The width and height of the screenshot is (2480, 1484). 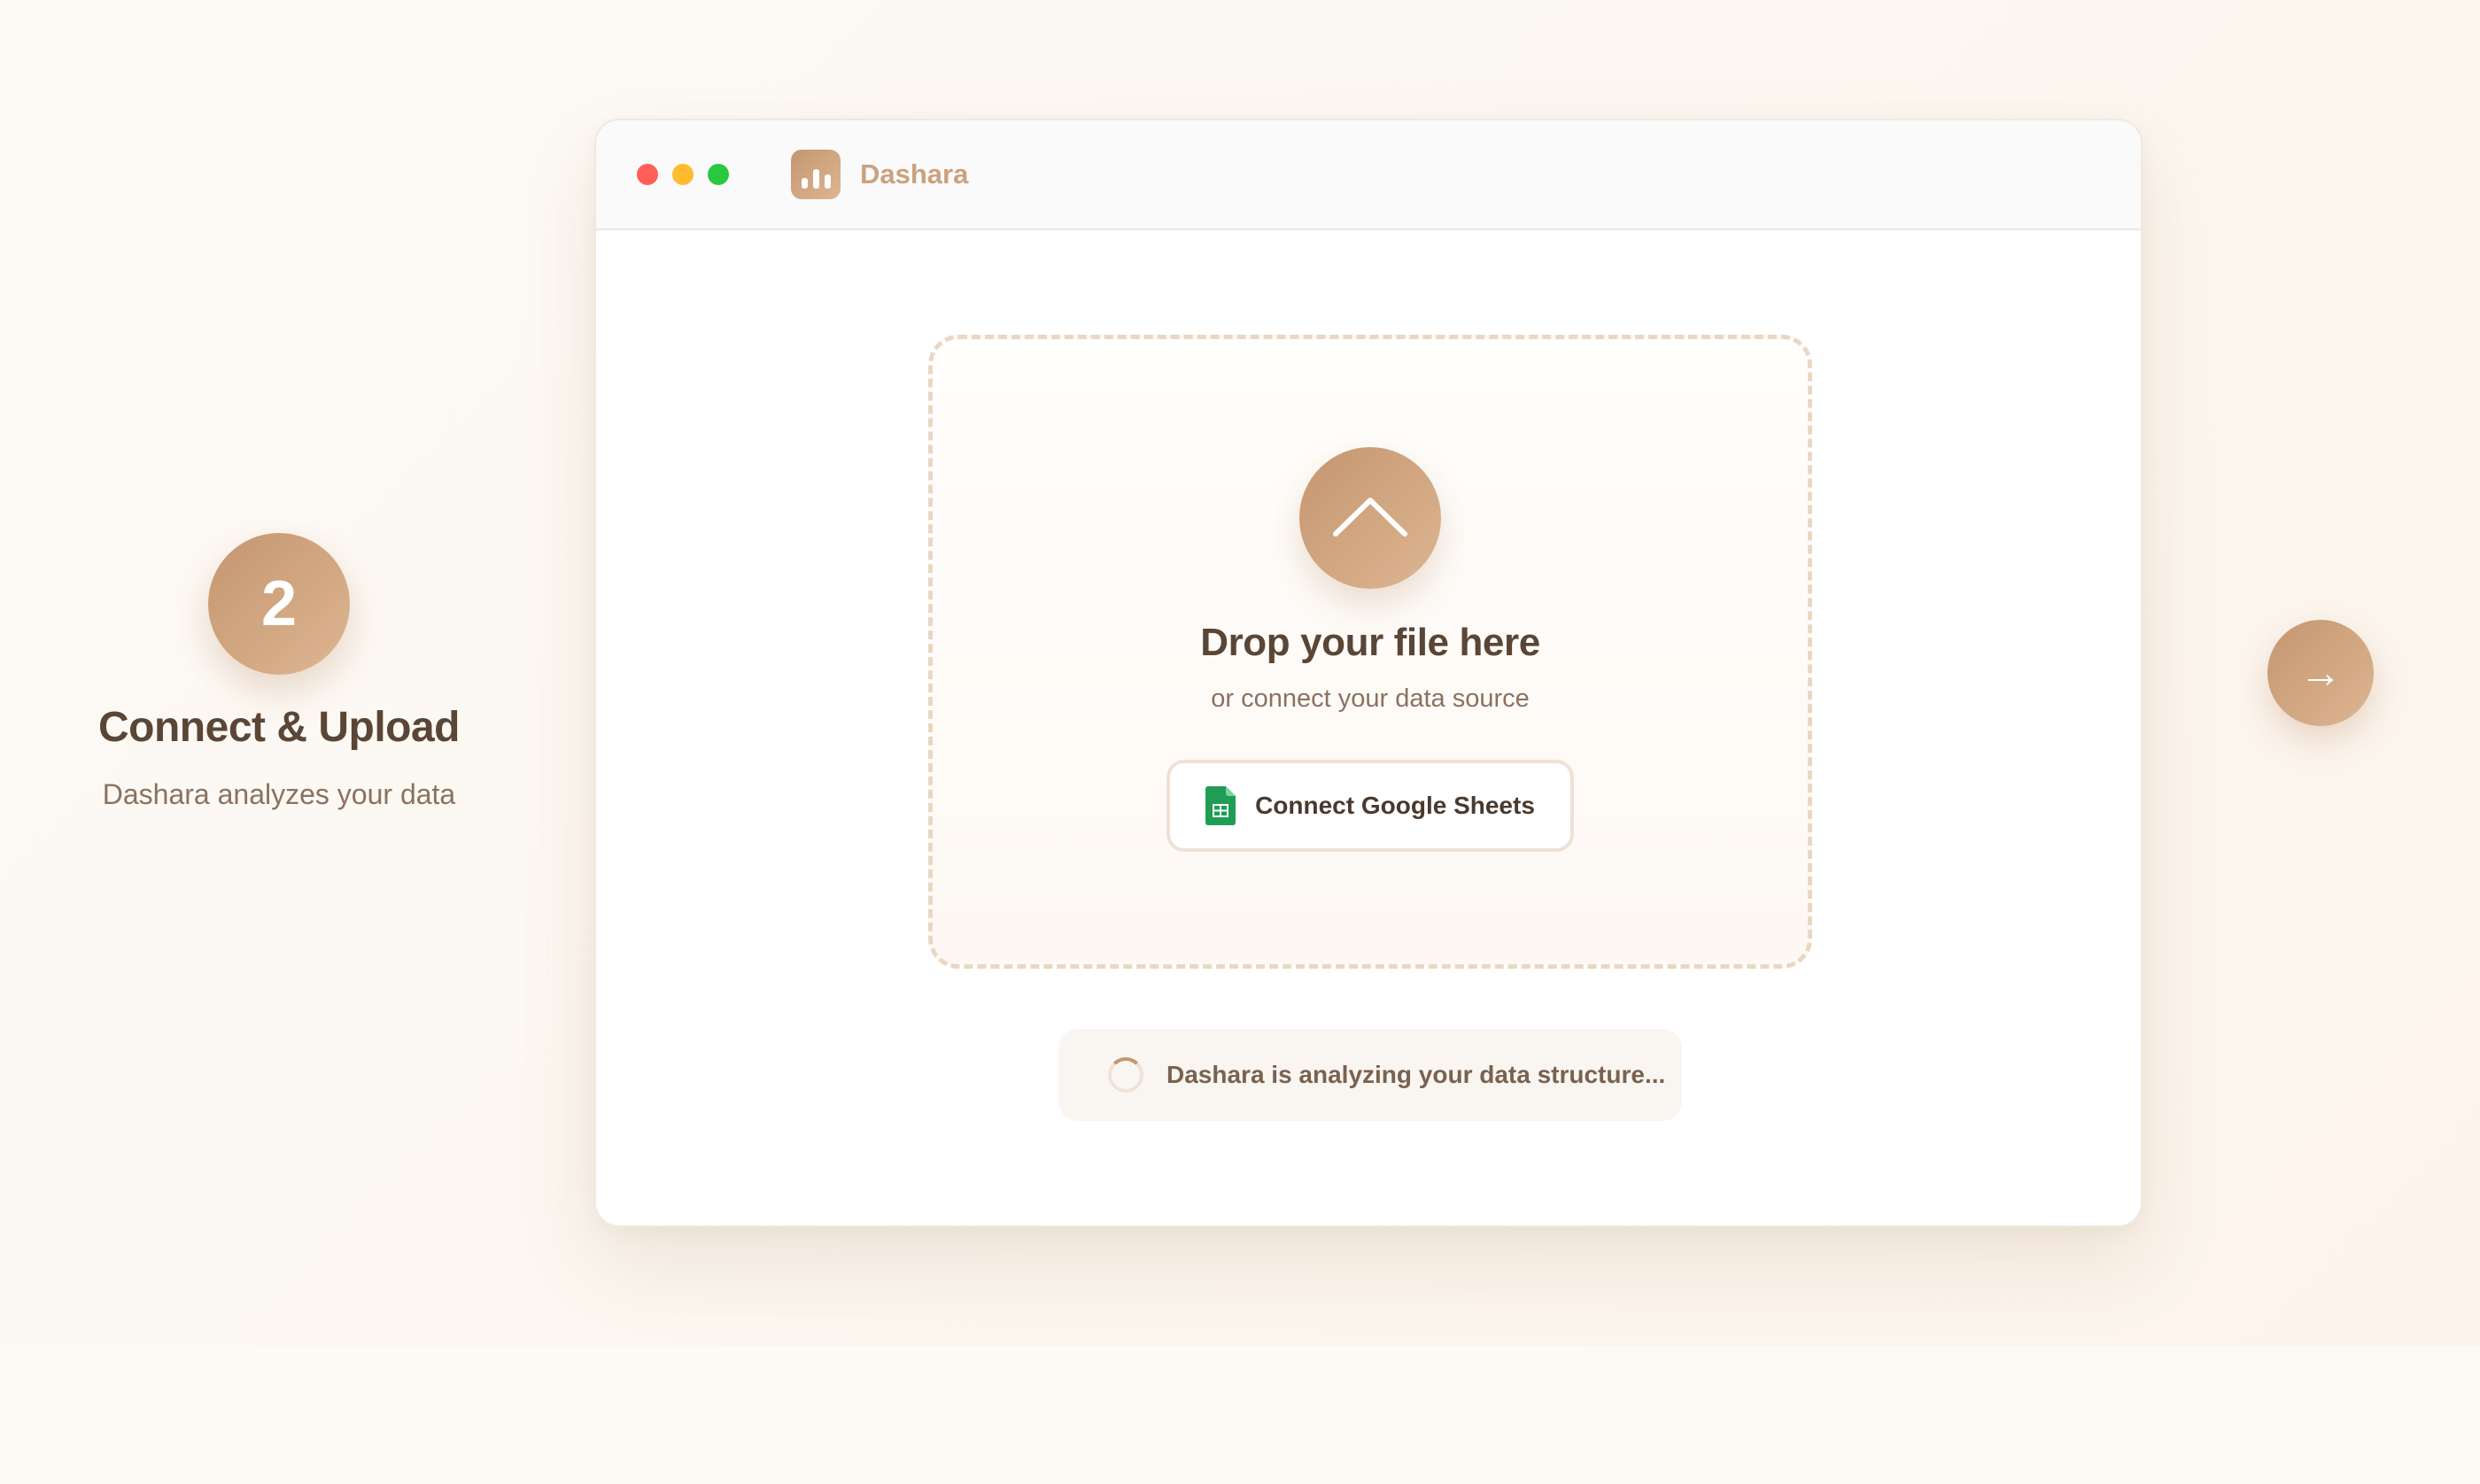 I want to click on spinner-icon, so click(x=1125, y=1075).